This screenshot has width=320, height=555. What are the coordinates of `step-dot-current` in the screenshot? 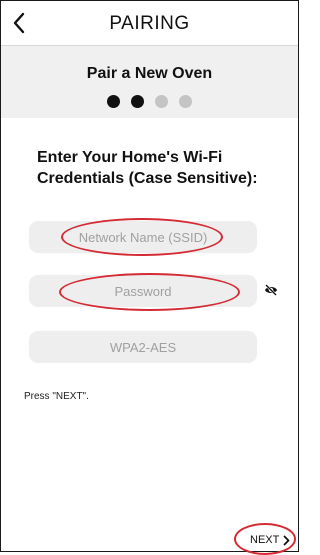 It's located at (137, 101).